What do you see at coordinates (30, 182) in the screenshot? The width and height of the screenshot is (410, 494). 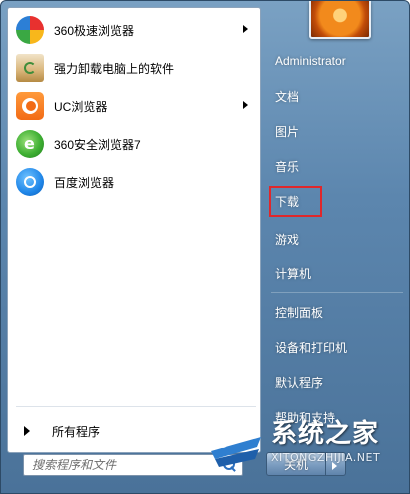 I see `baidu-browser-icon` at bounding box center [30, 182].